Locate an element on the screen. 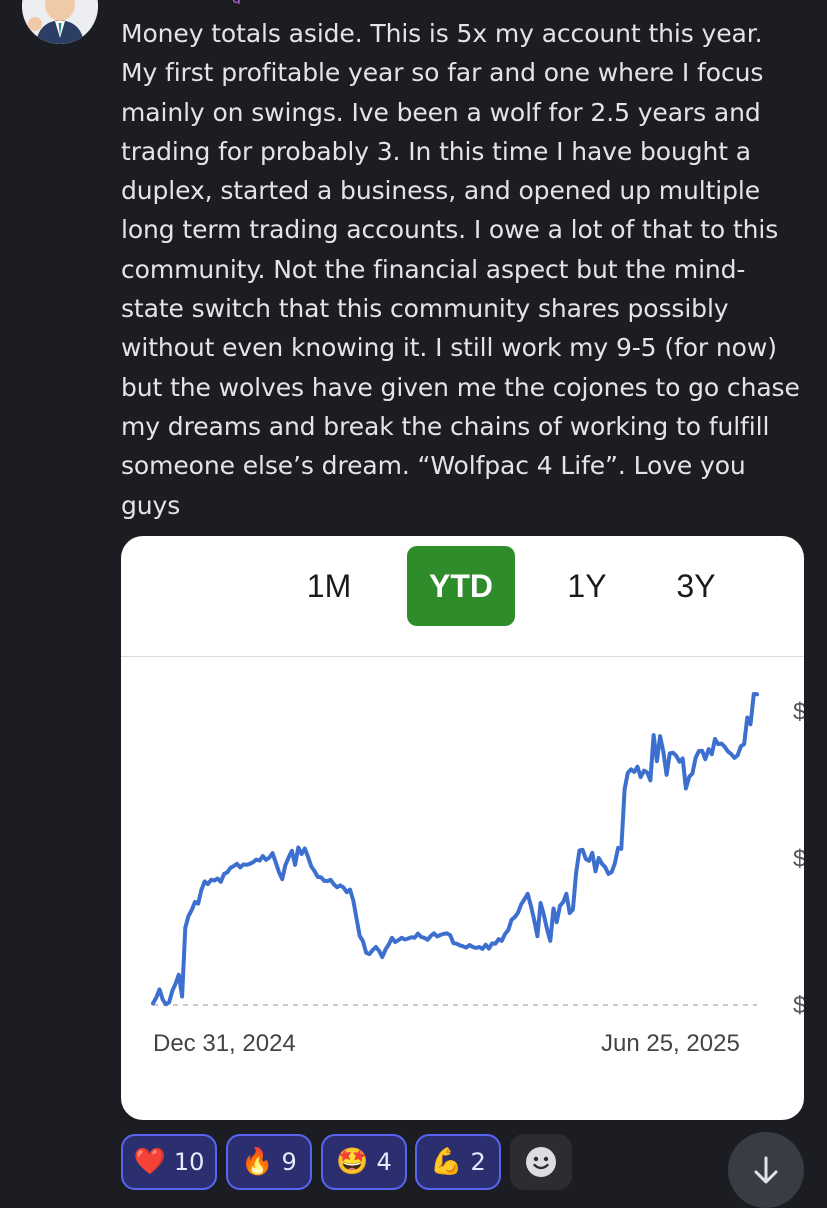 The width and height of the screenshot is (827, 1208). tab-1y: 1Y is located at coordinates (587, 586).